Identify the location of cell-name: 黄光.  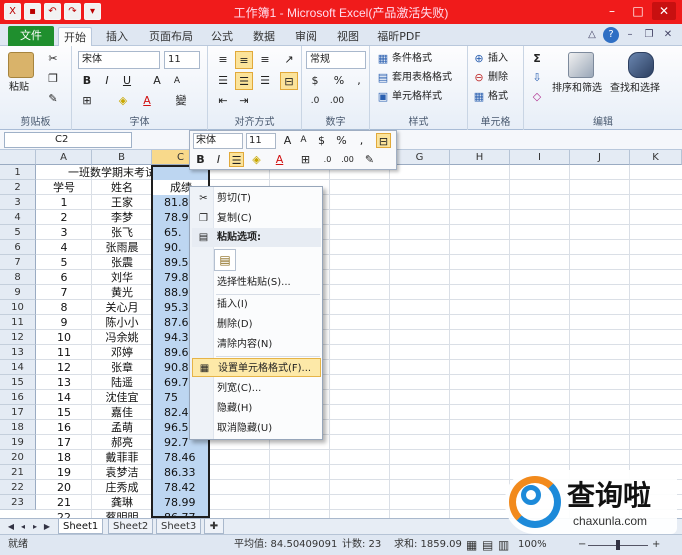
(122, 292).